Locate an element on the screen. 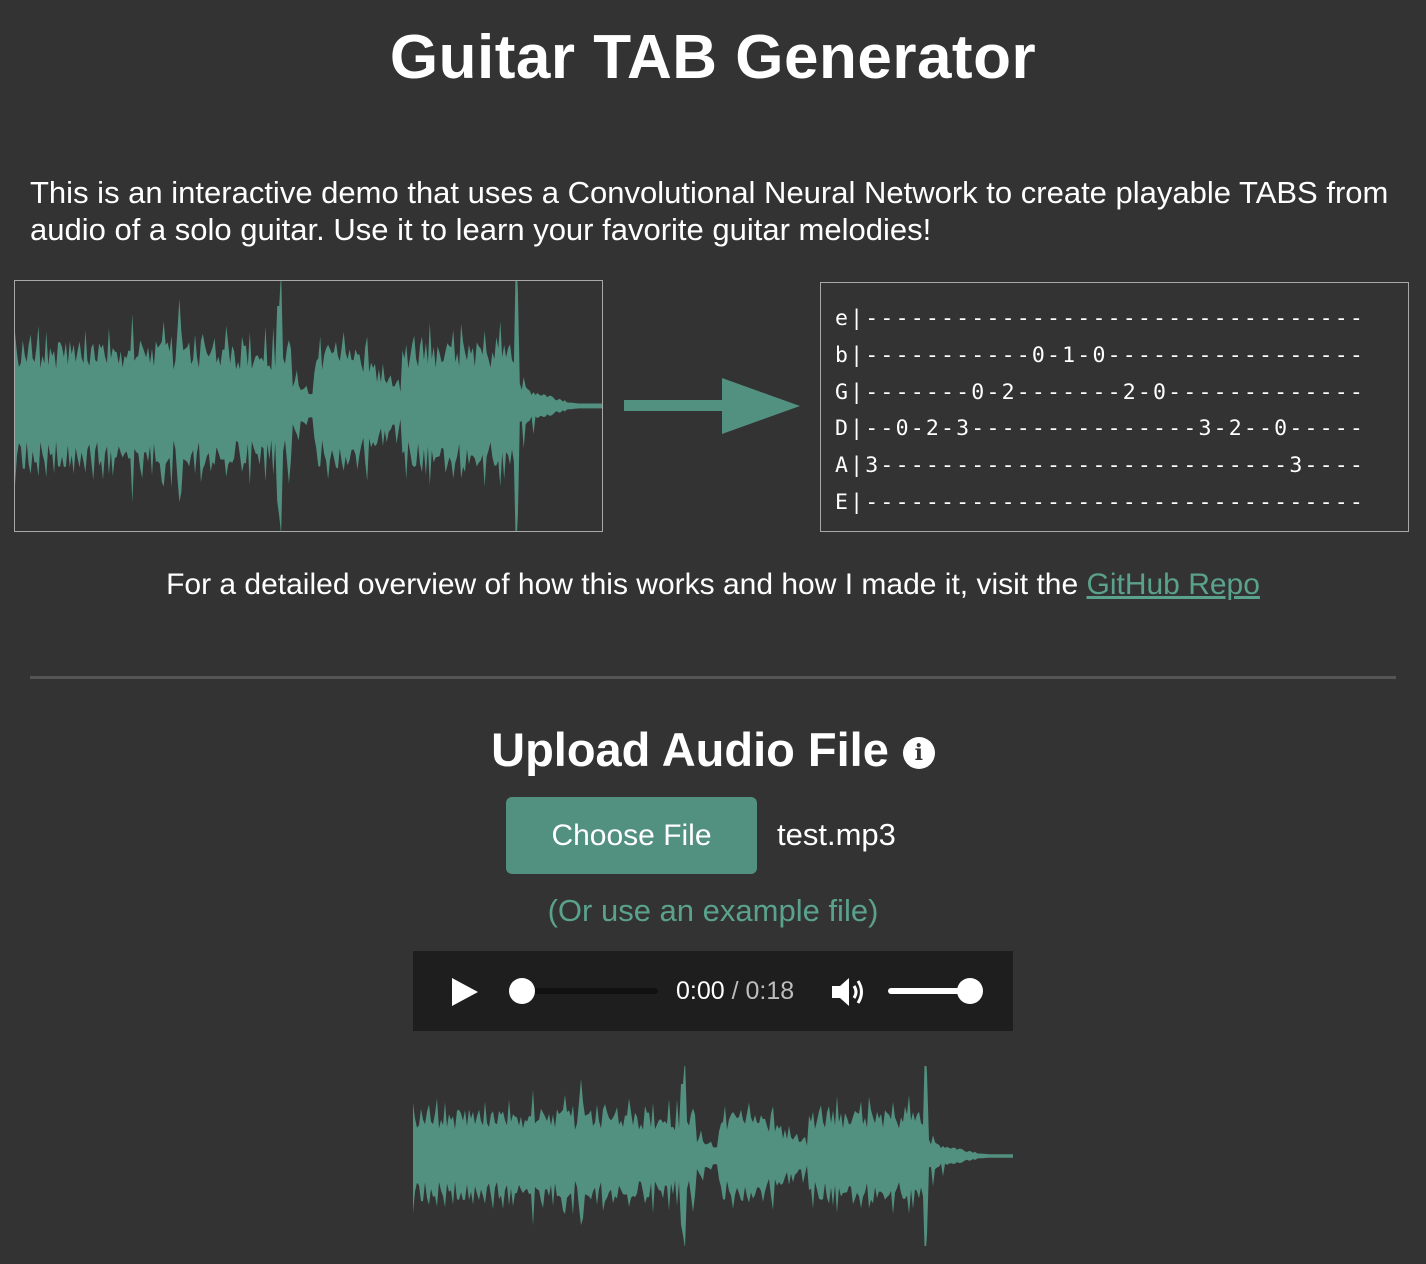  waveform-graphic is located at coordinates (308, 406).